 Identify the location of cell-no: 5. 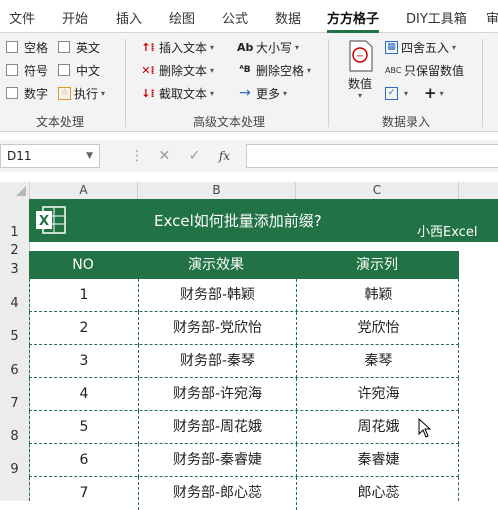
(84, 427).